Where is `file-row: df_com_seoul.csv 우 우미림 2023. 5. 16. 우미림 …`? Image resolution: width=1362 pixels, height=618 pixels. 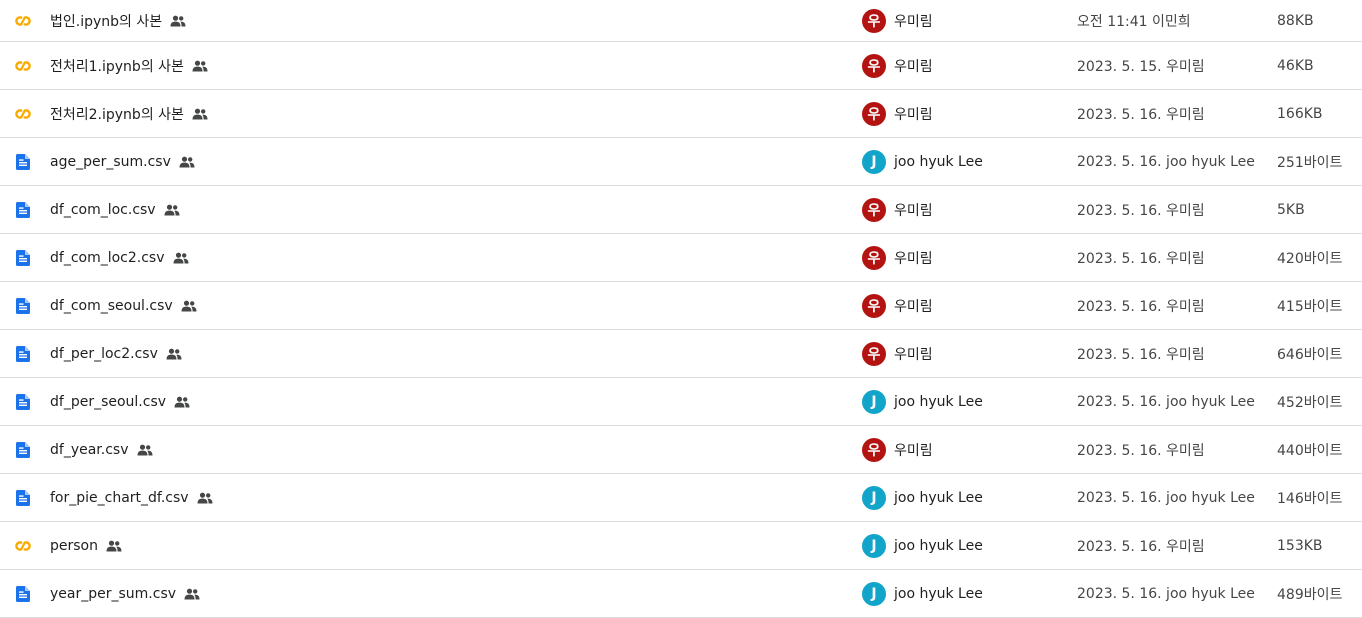
file-row: df_com_seoul.csv 우 우미림 2023. 5. 16. 우미림 … is located at coordinates (681, 306).